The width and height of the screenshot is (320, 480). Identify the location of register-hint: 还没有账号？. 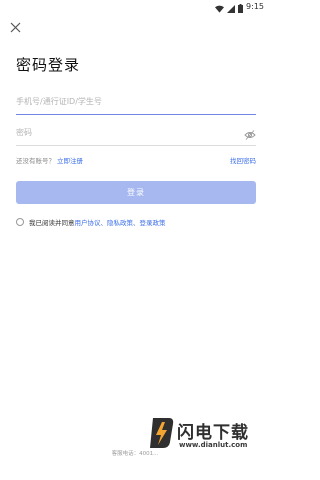
(35, 161).